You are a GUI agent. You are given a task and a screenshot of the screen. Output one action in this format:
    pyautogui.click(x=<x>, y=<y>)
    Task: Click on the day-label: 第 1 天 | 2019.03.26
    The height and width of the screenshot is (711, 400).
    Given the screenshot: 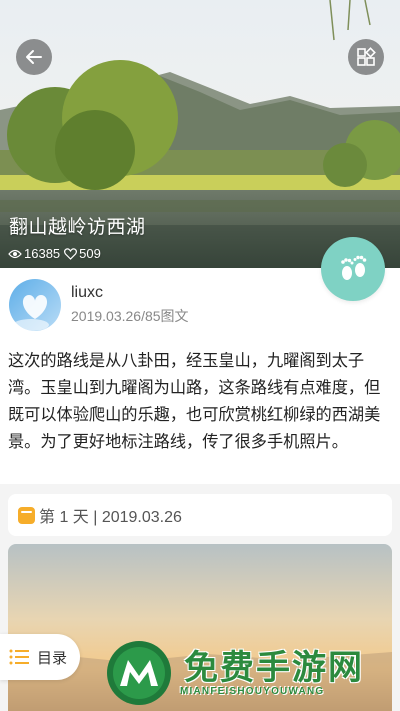 What is the action you would take?
    pyautogui.click(x=110, y=517)
    